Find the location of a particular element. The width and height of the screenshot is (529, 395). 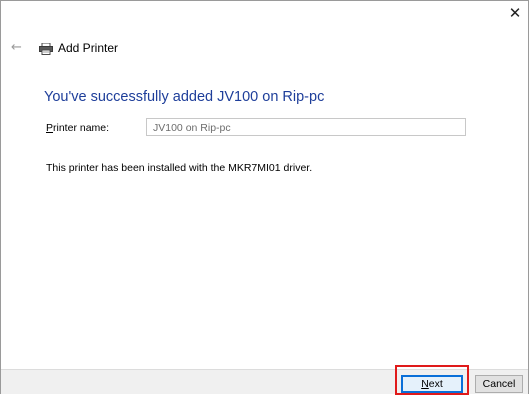

back-arrow-icon: ← is located at coordinates (19, 48).